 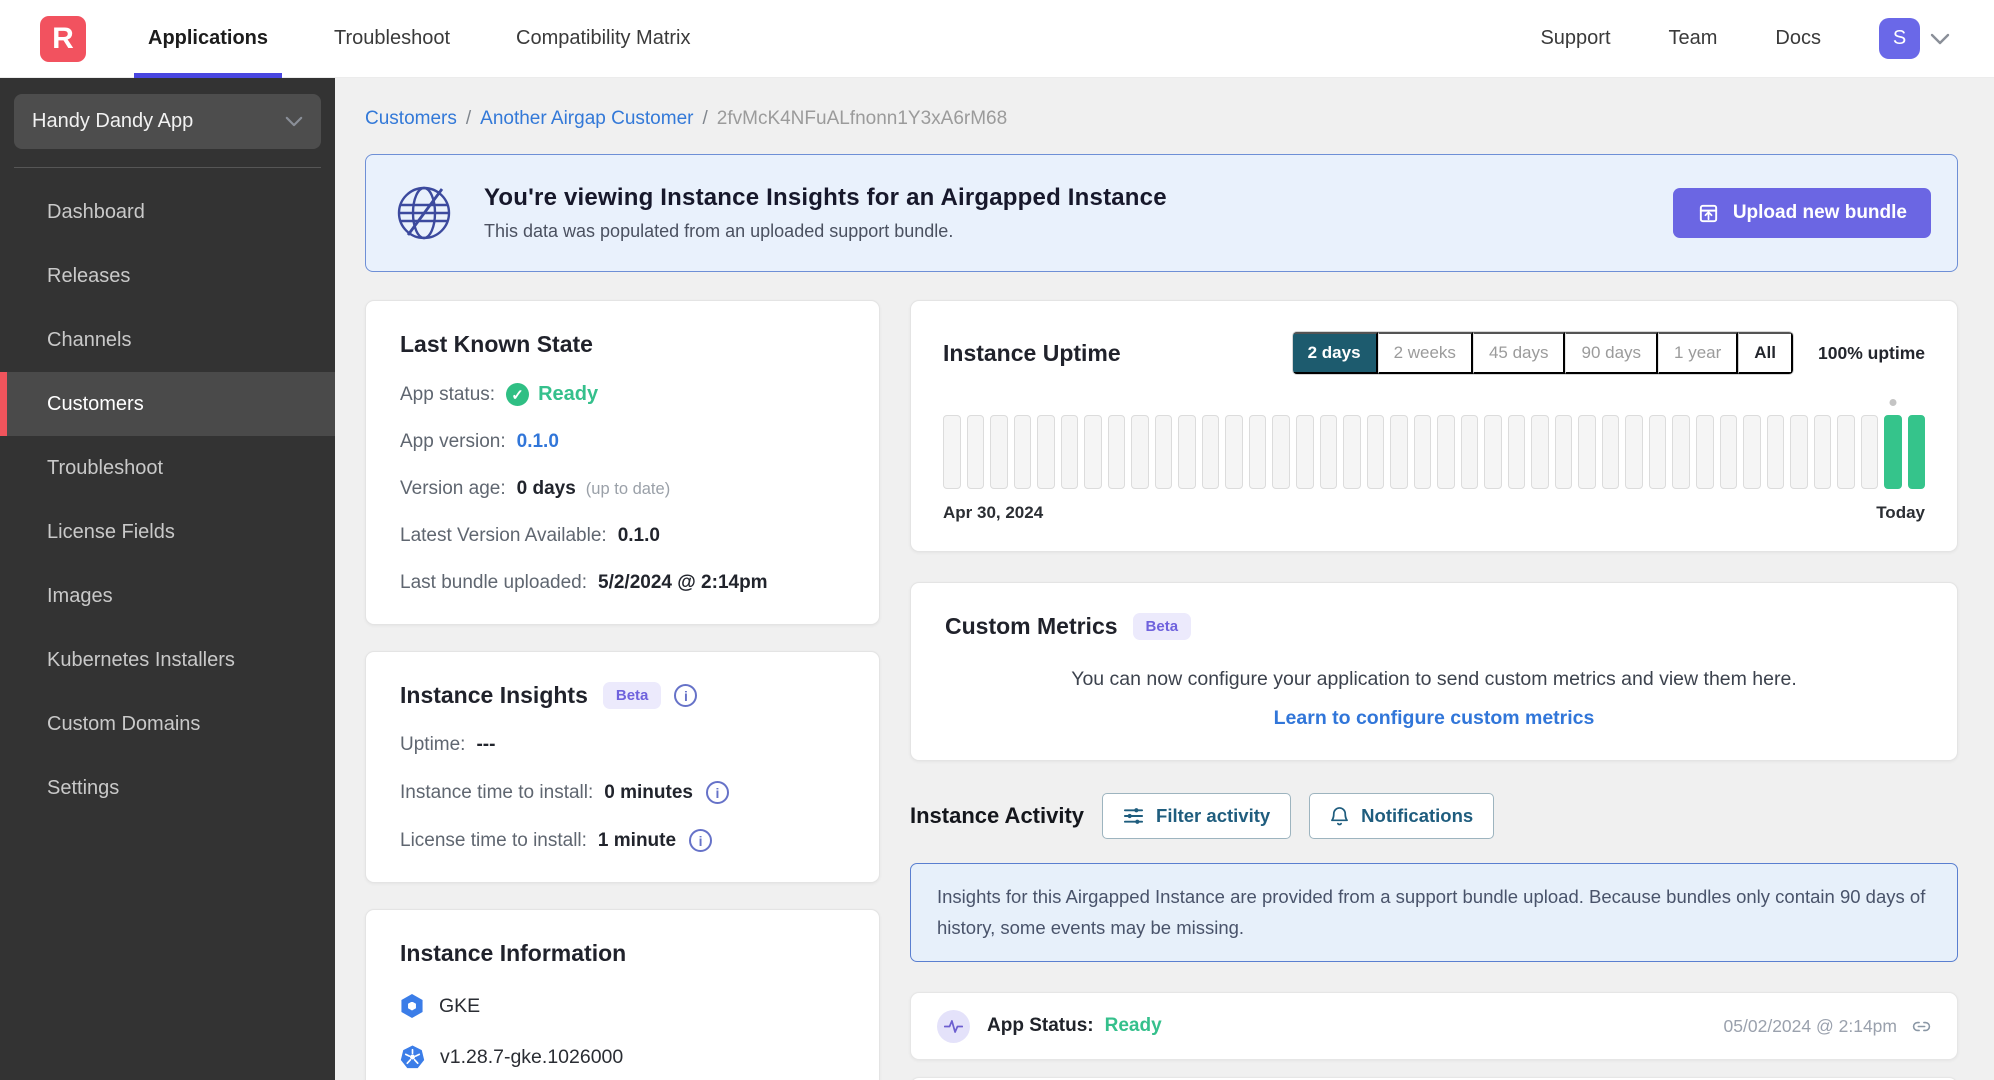 I want to click on filter-activity-button: Filter activity, so click(x=1197, y=816).